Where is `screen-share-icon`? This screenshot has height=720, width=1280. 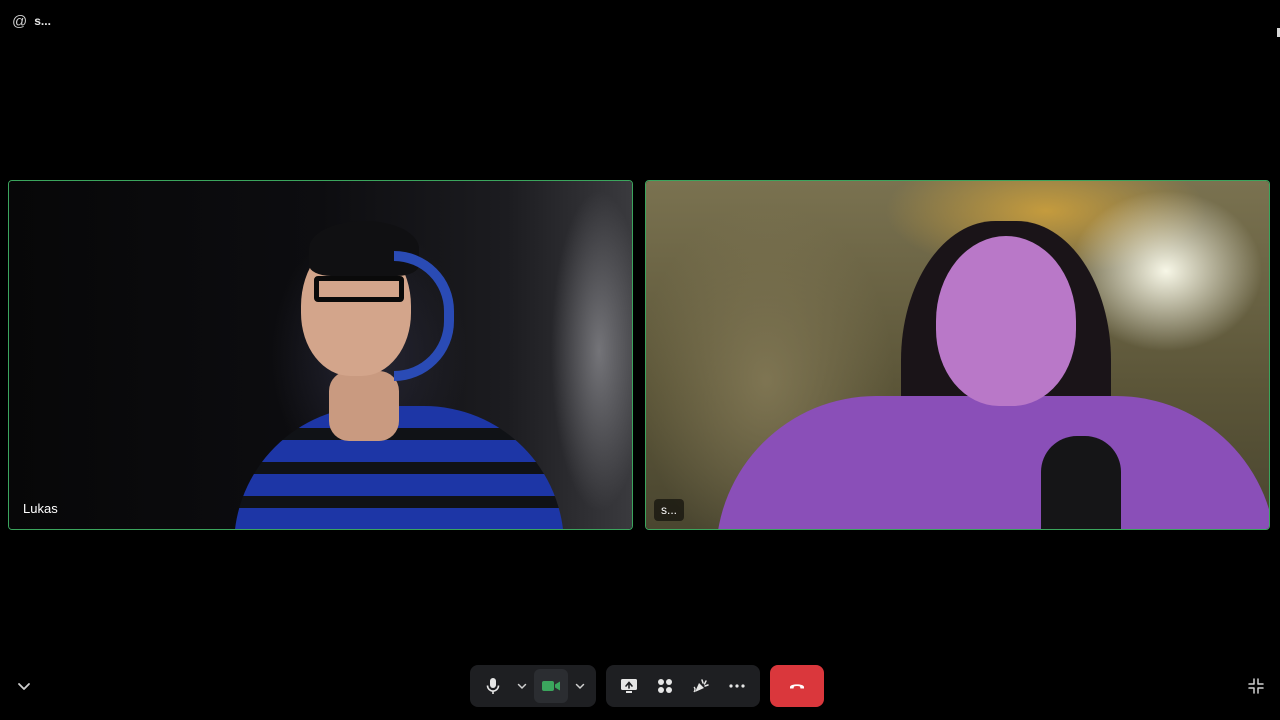 screen-share-icon is located at coordinates (629, 686).